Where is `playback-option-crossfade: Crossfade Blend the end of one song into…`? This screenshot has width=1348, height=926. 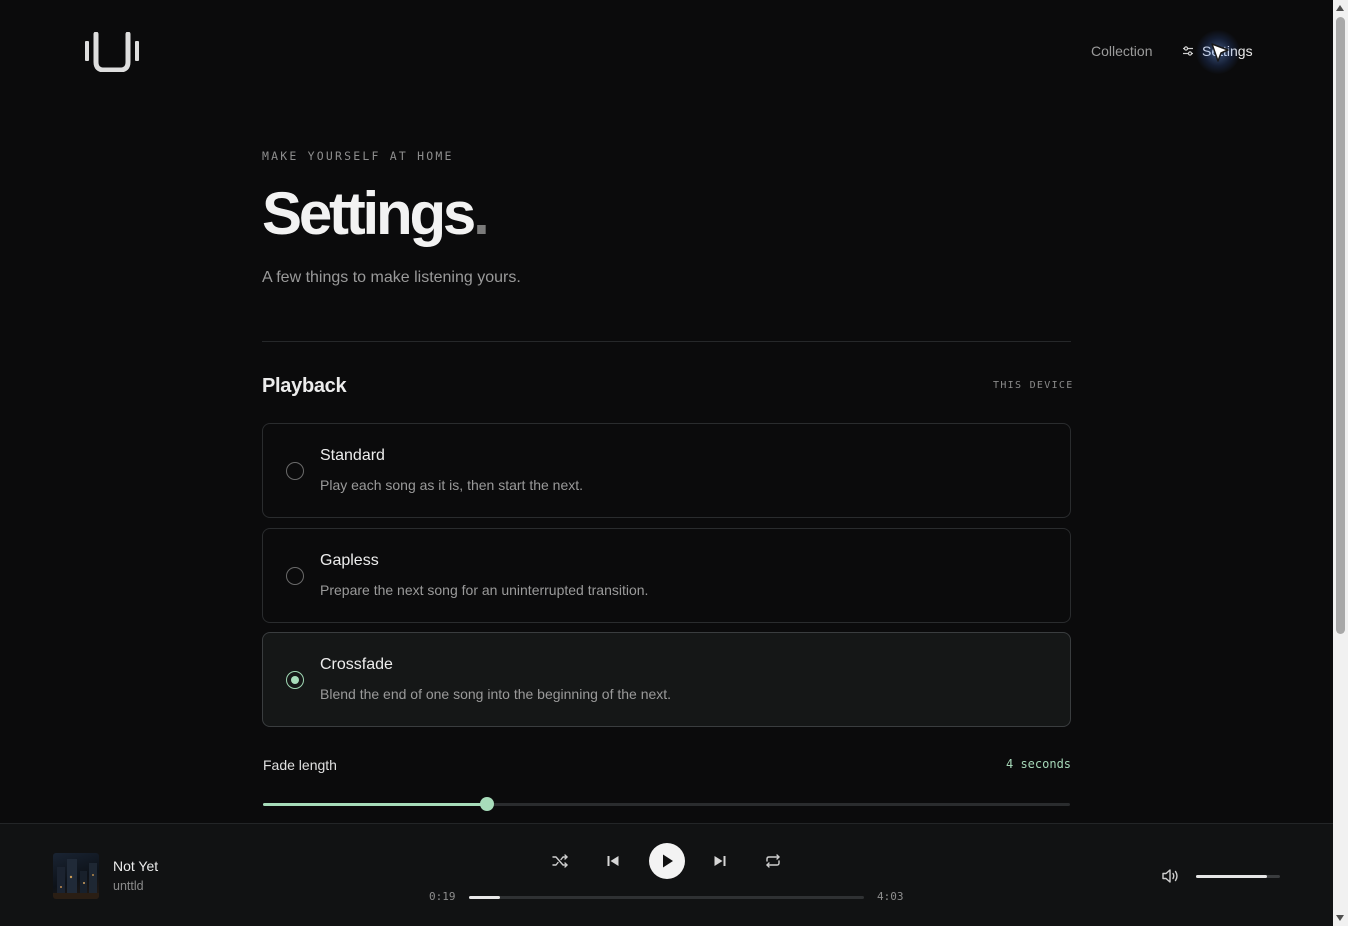 playback-option-crossfade: Crossfade Blend the end of one song into… is located at coordinates (666, 679).